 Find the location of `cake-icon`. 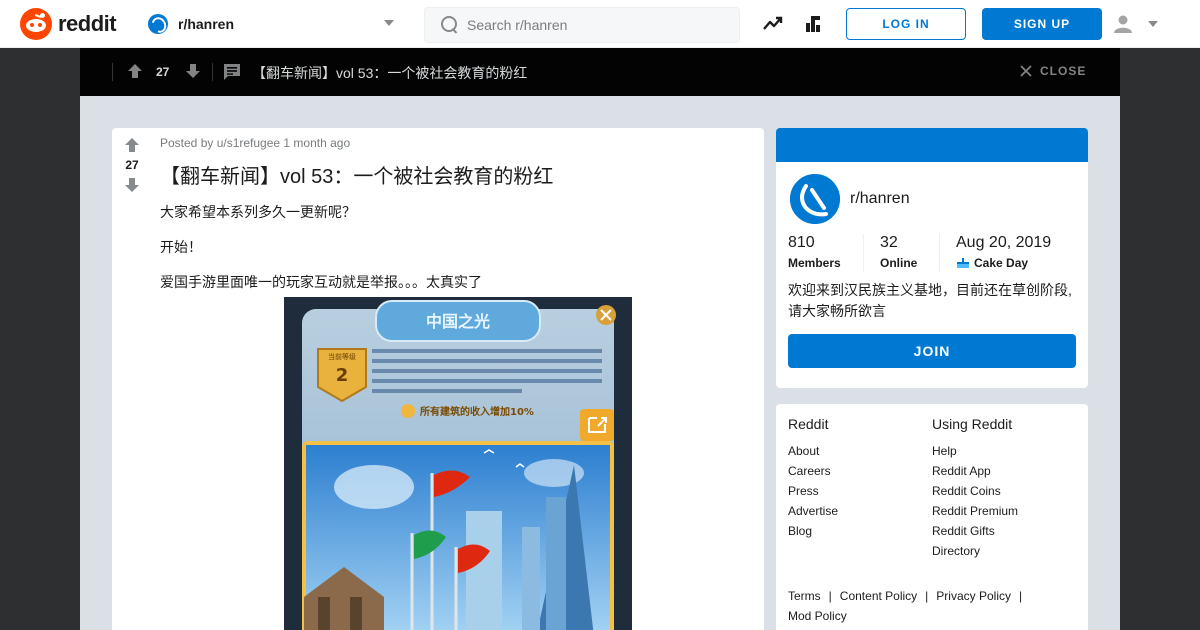

cake-icon is located at coordinates (963, 263).